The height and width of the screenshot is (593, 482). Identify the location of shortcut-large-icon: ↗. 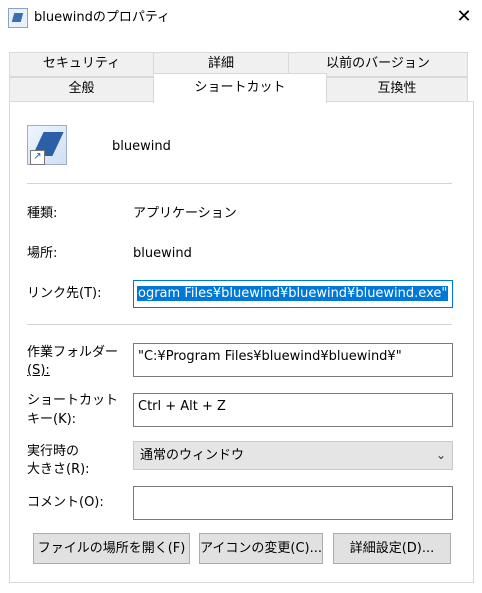
(47, 145).